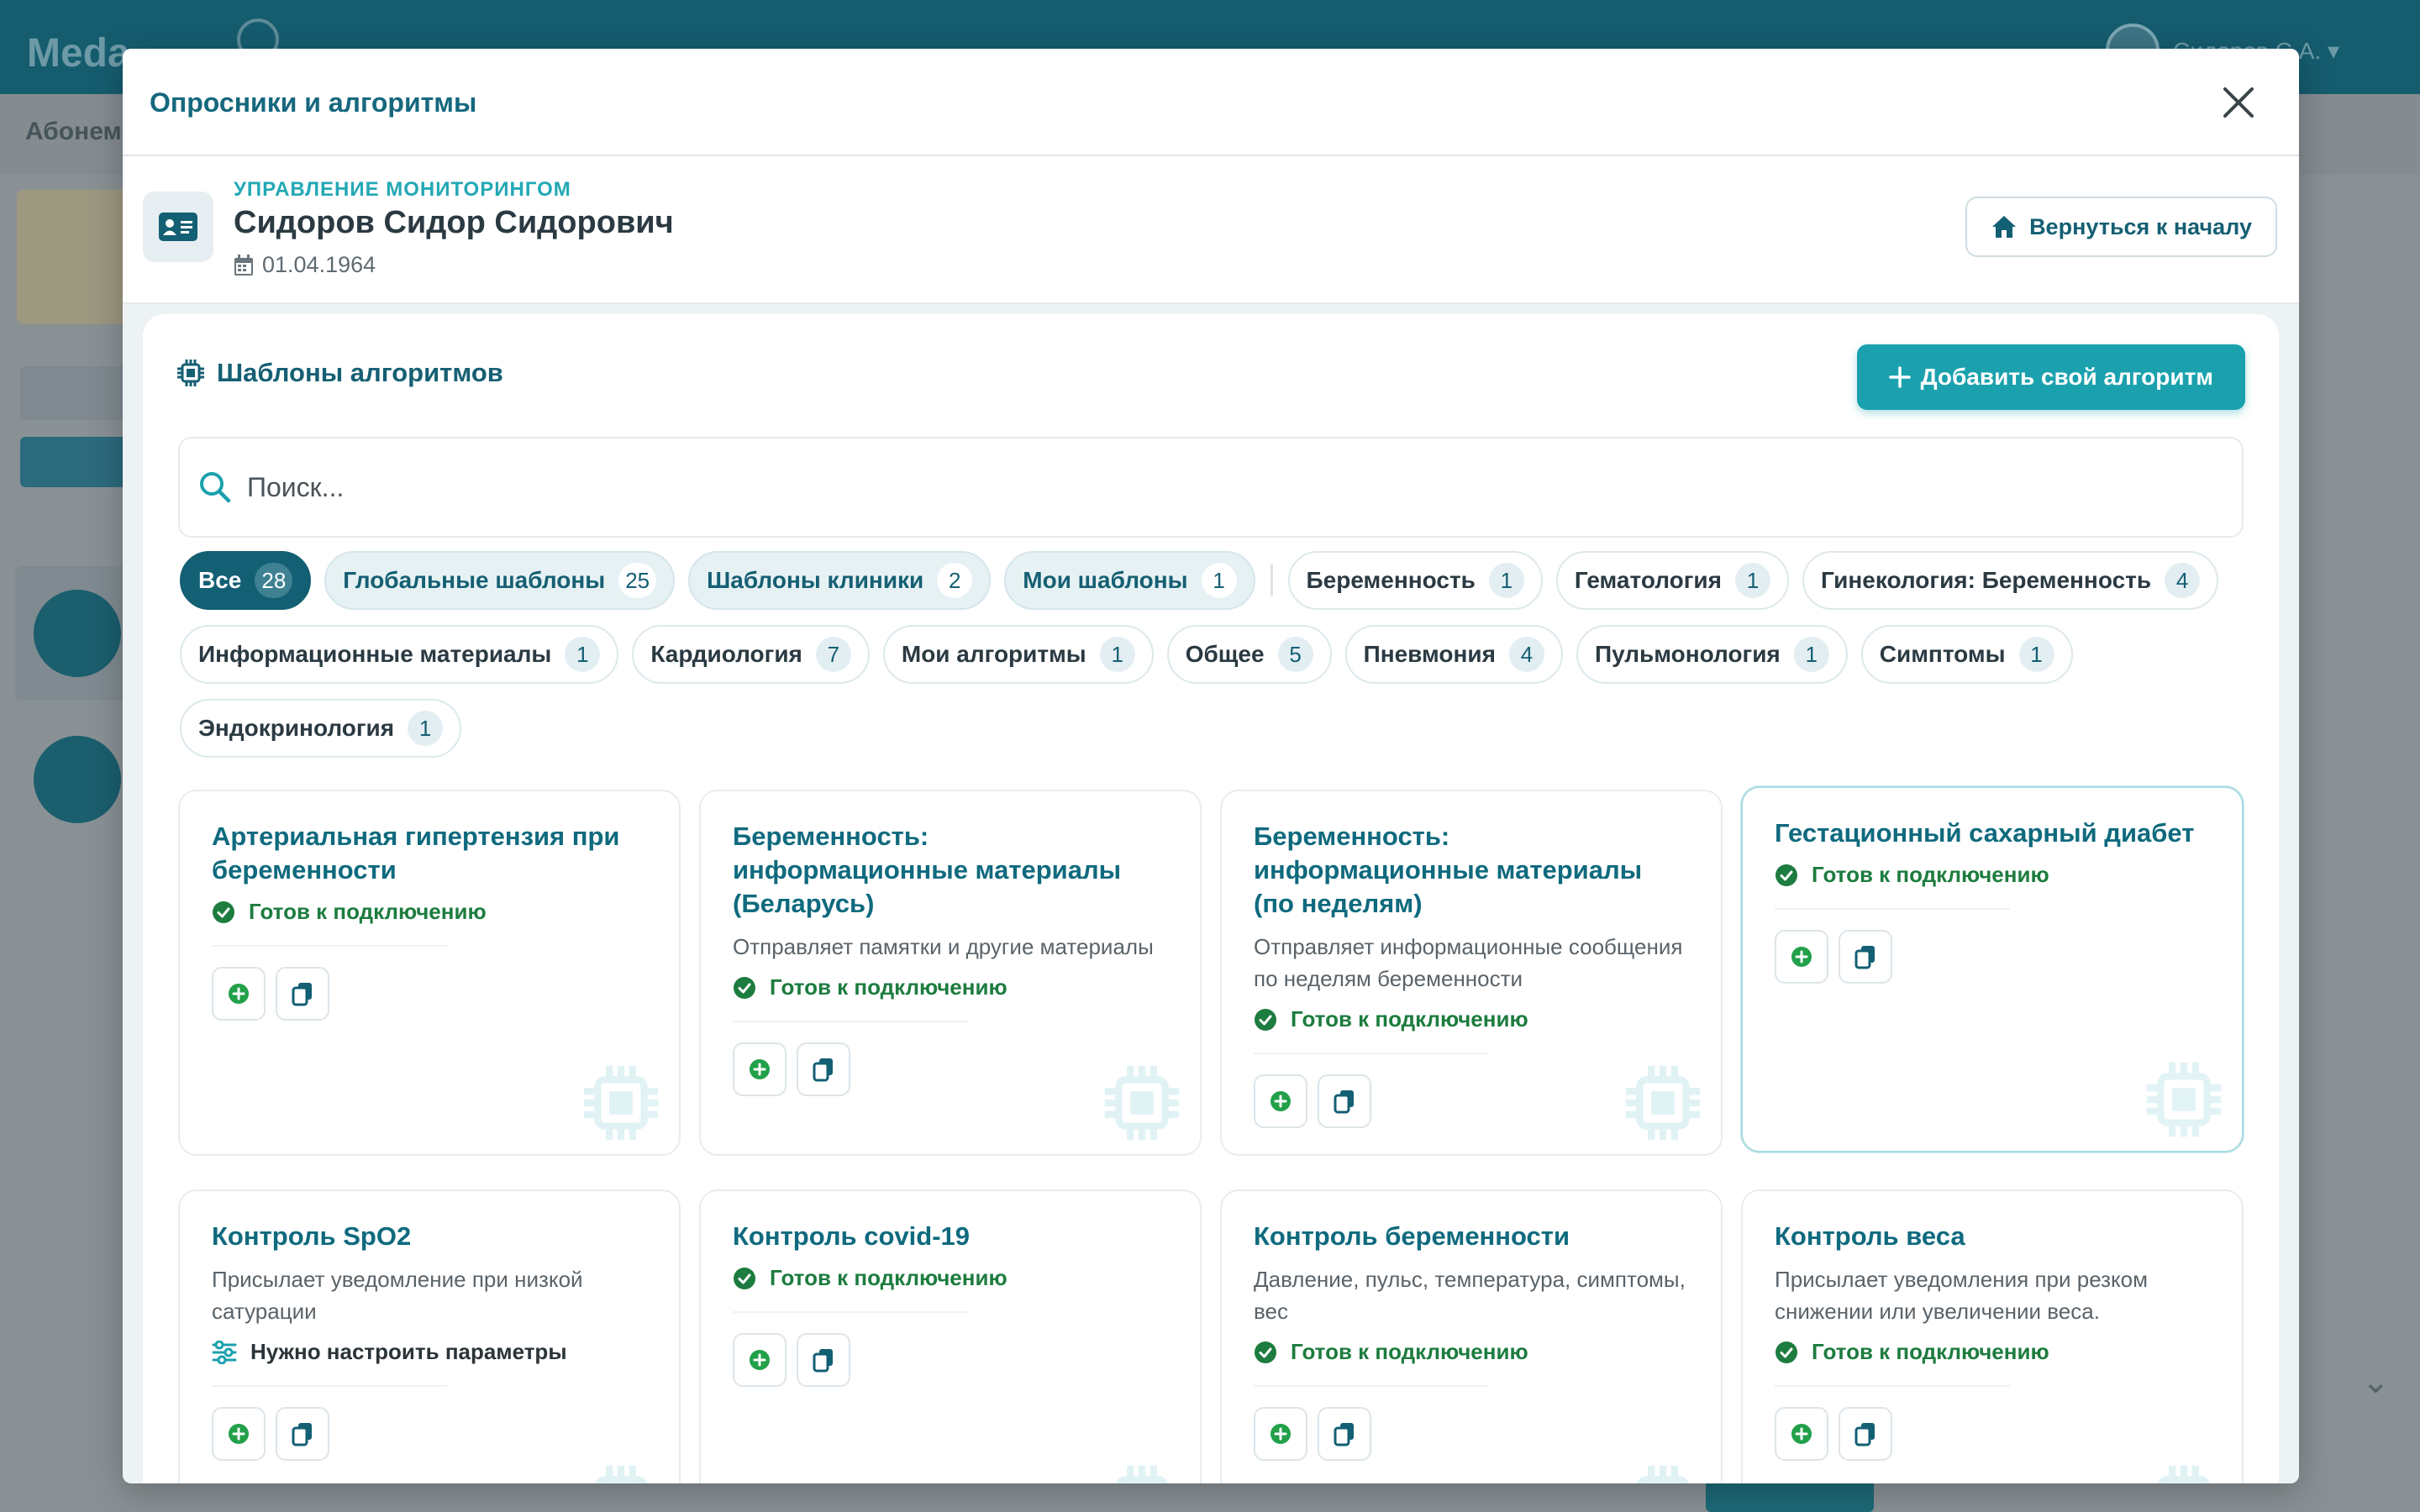  What do you see at coordinates (296, 728) in the screenshot?
I see `filter-chip-label: Эндокринология` at bounding box center [296, 728].